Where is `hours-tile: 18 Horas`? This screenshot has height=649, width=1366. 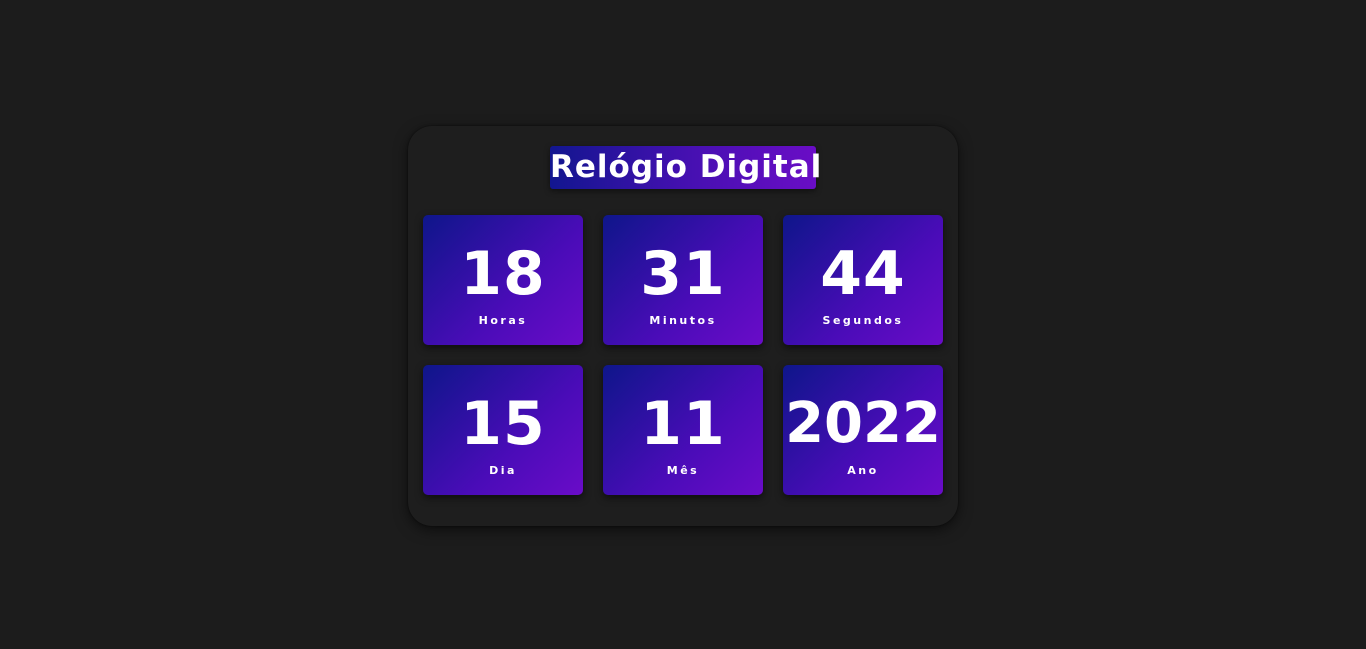 hours-tile: 18 Horas is located at coordinates (503, 280).